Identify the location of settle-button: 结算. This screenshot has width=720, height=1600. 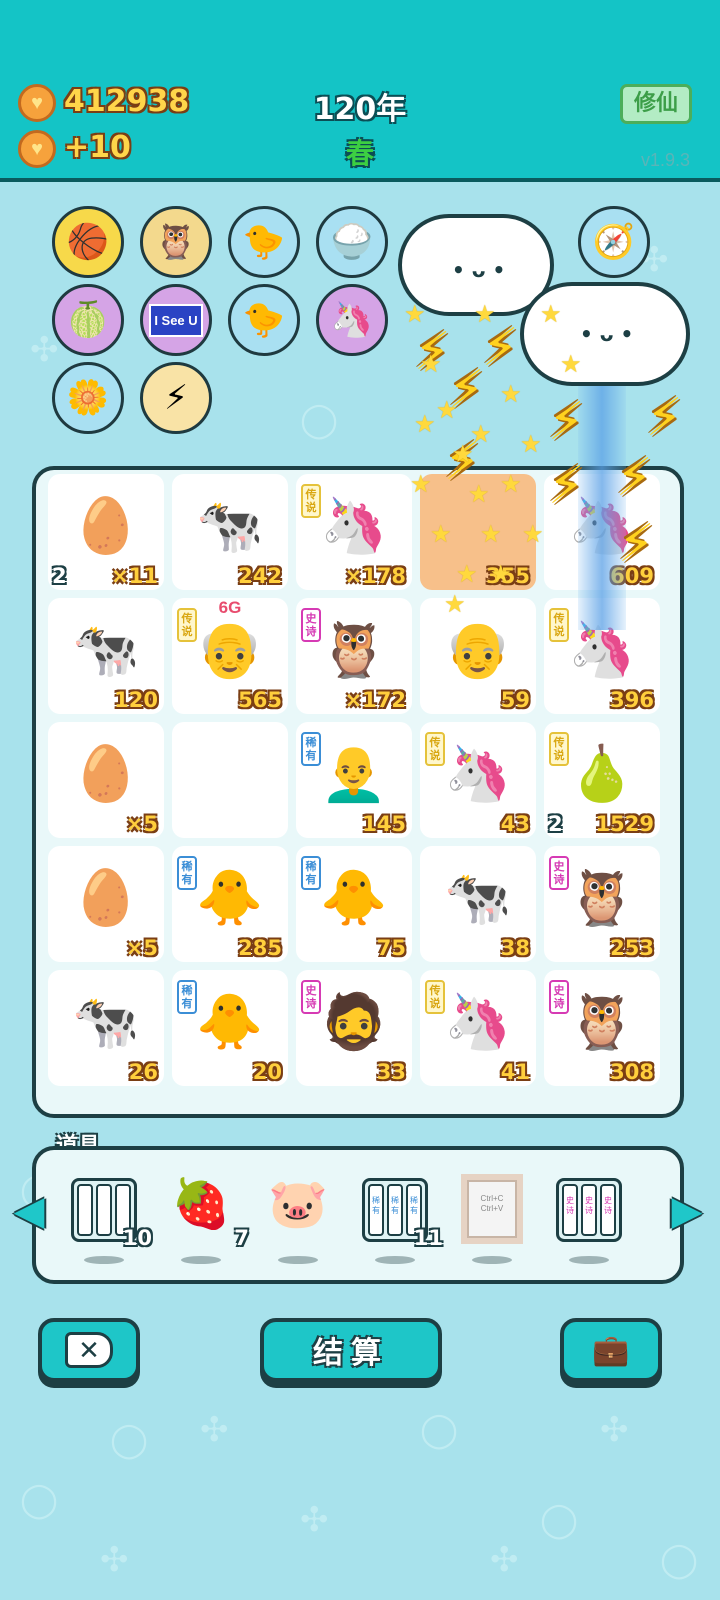
(351, 1350).